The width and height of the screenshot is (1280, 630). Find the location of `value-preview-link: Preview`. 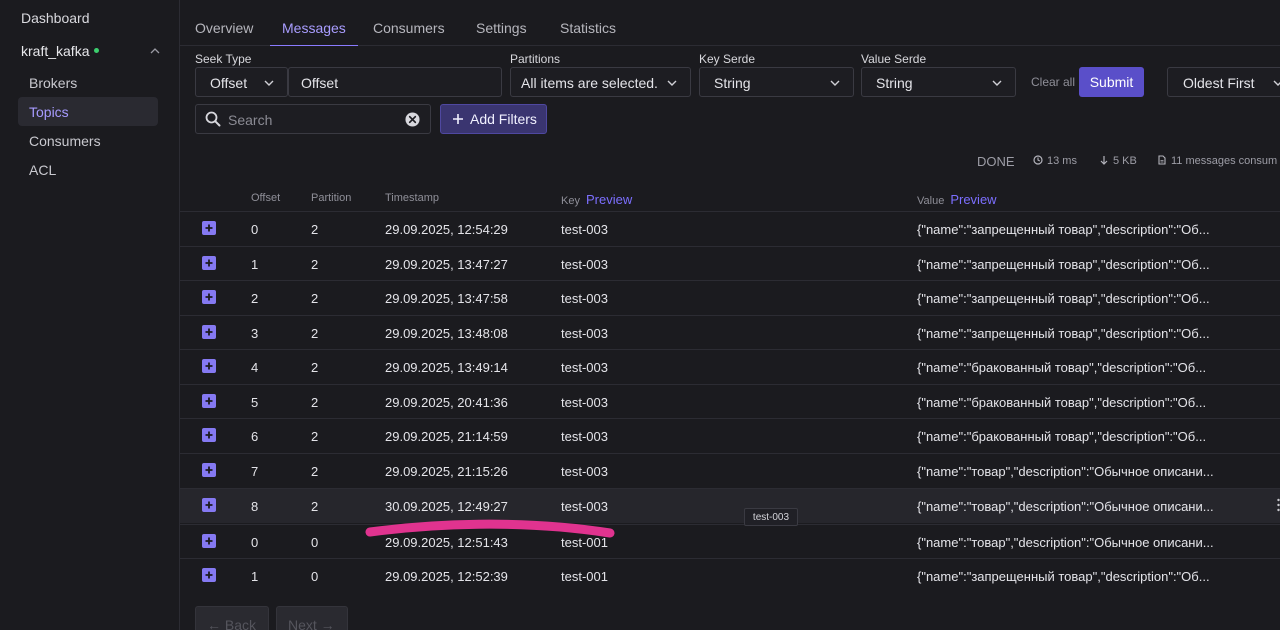

value-preview-link: Preview is located at coordinates (973, 199).